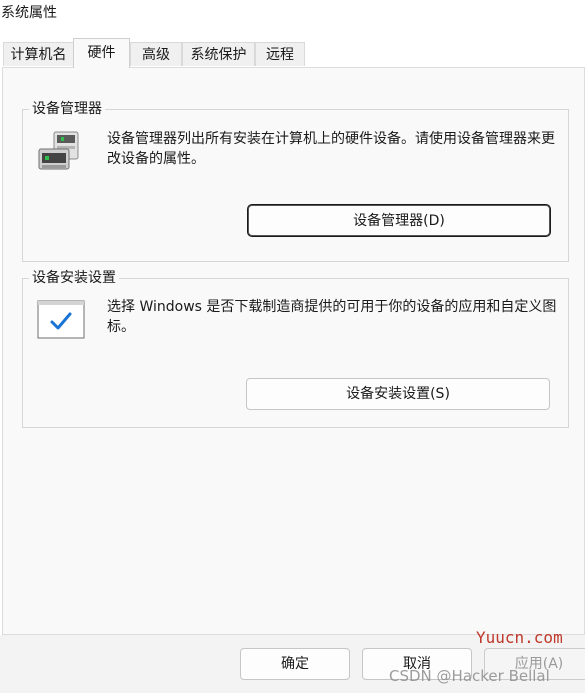  What do you see at coordinates (156, 54) in the screenshot?
I see `tab-advanced: 高级` at bounding box center [156, 54].